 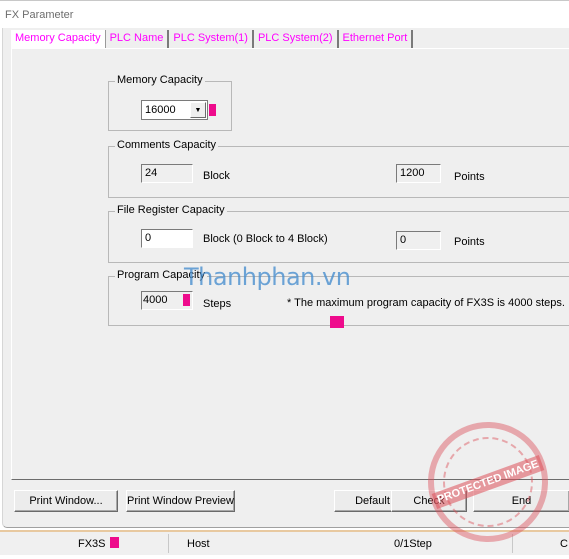 I want to click on tab-memory-capacity: Memory Capacity, so click(x=58, y=39).